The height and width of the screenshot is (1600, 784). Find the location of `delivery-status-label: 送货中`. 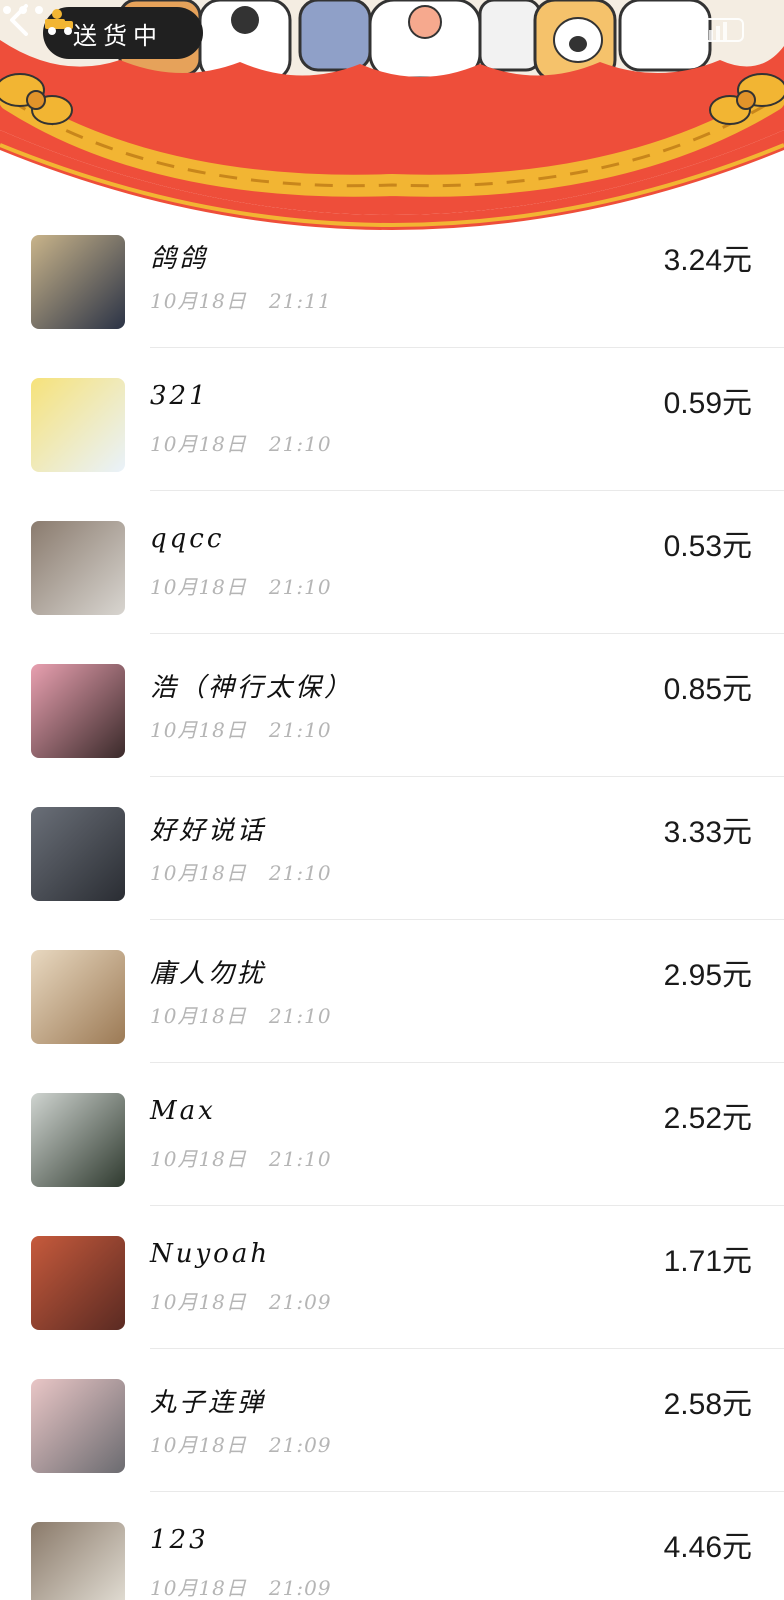

delivery-status-label: 送货中 is located at coordinates (118, 35).